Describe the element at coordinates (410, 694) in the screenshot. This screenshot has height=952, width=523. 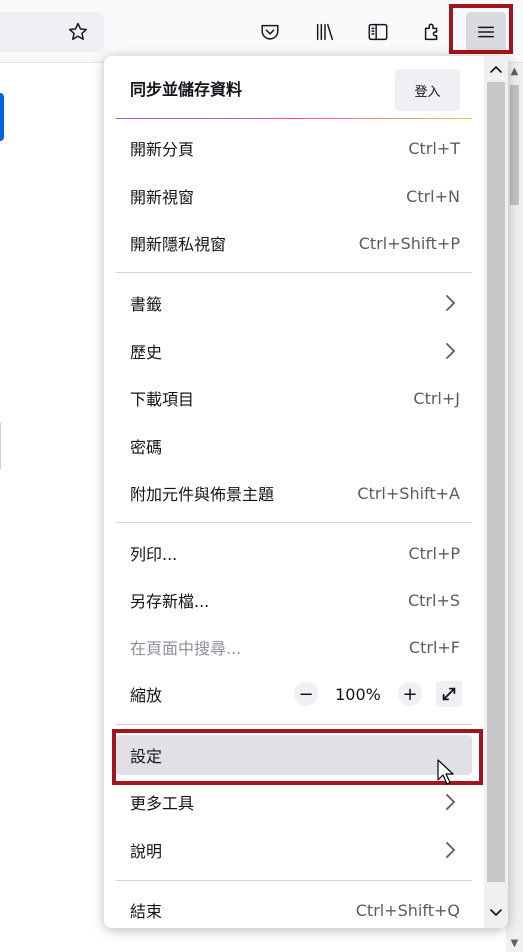
I see `zoom-in-button: +` at that location.